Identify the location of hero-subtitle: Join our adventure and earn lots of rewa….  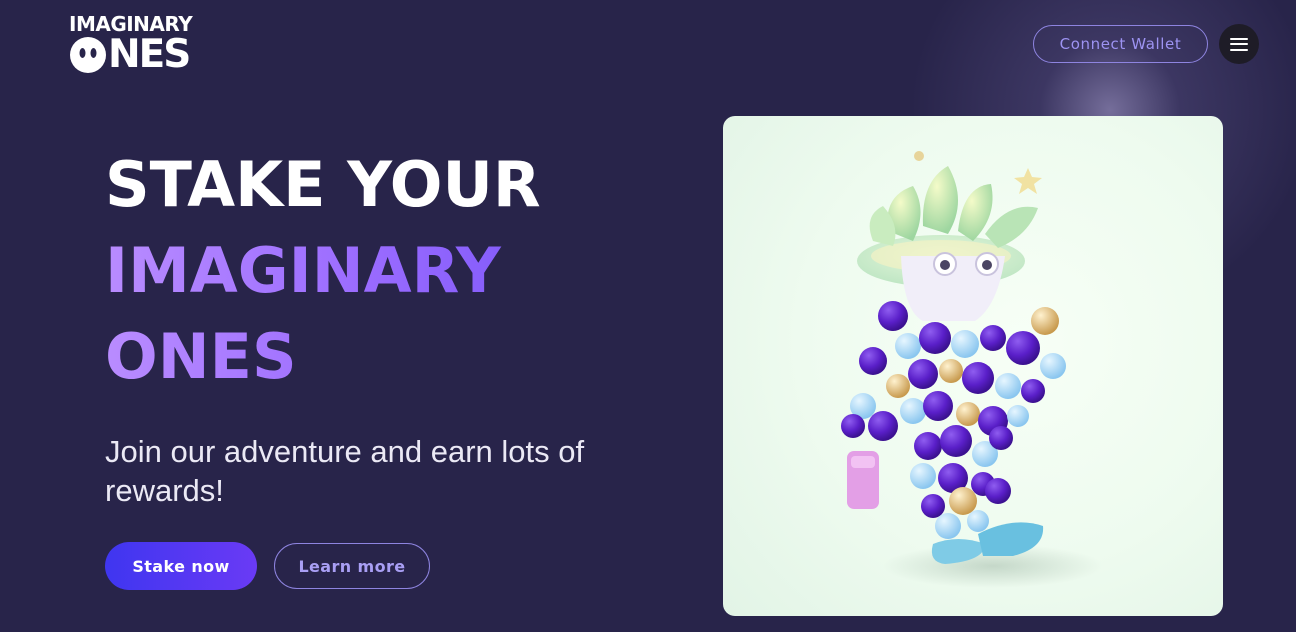
(345, 471).